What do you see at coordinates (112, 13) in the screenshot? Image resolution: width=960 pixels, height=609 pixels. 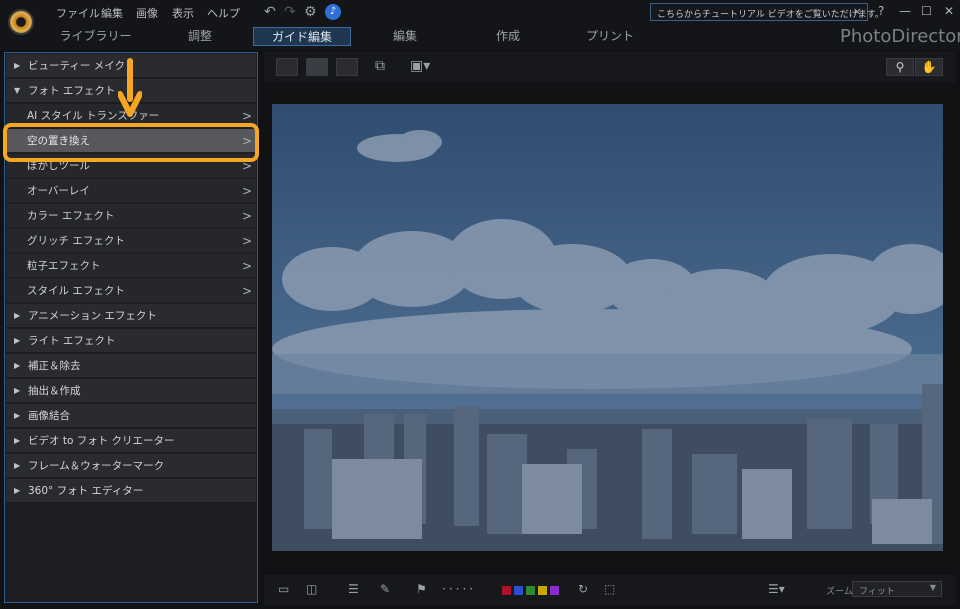 I see `menu-edit: 編集` at bounding box center [112, 13].